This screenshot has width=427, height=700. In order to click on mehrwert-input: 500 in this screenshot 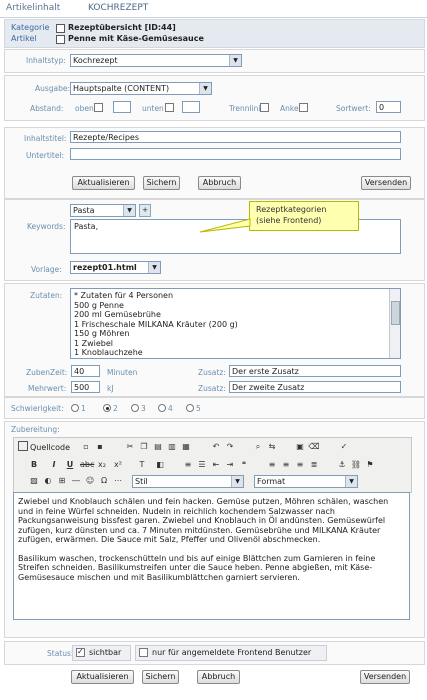, I will do `click(85, 387)`.